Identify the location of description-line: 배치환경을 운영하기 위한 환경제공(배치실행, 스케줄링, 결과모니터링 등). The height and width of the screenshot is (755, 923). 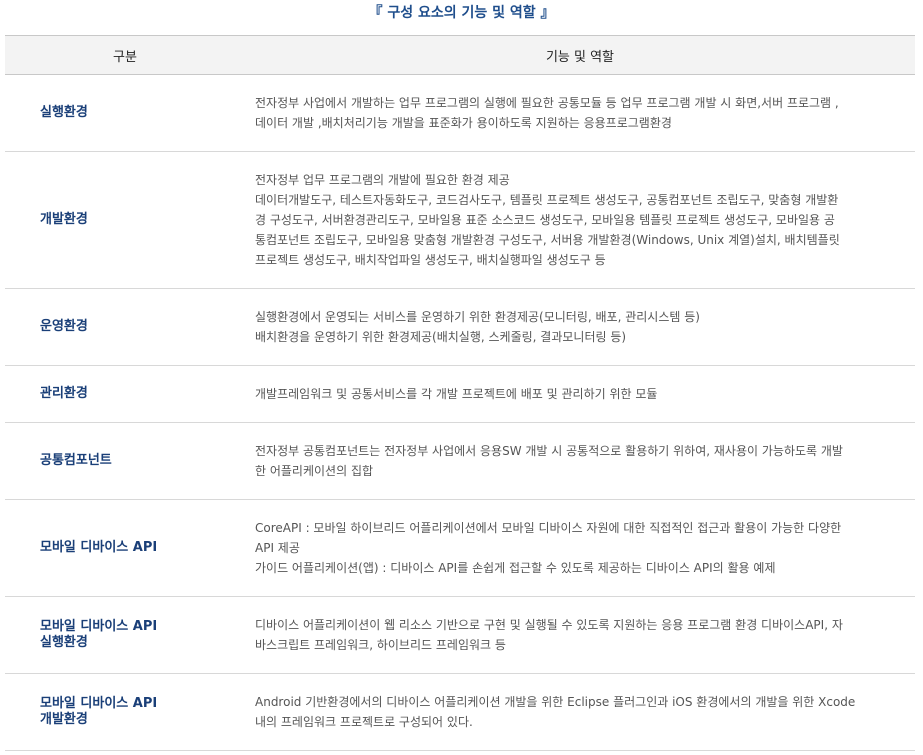
(441, 337).